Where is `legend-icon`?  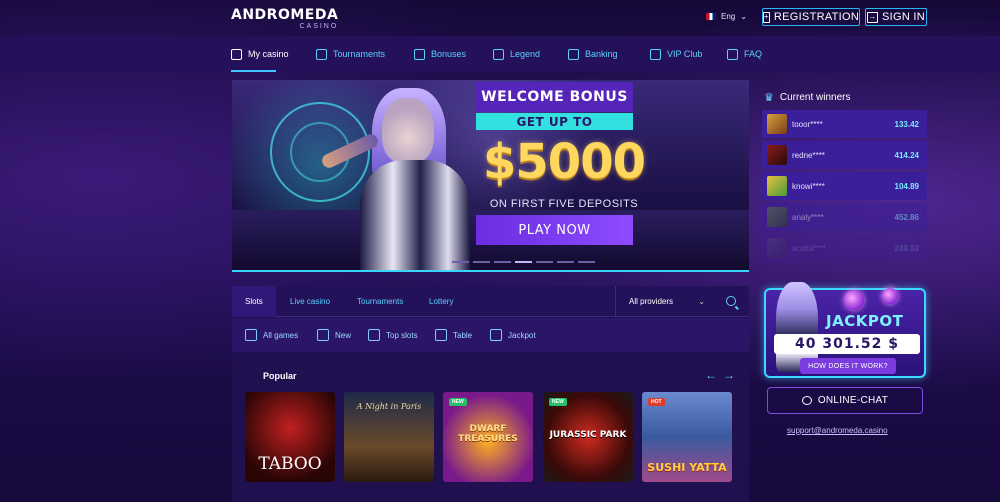 legend-icon is located at coordinates (498, 54).